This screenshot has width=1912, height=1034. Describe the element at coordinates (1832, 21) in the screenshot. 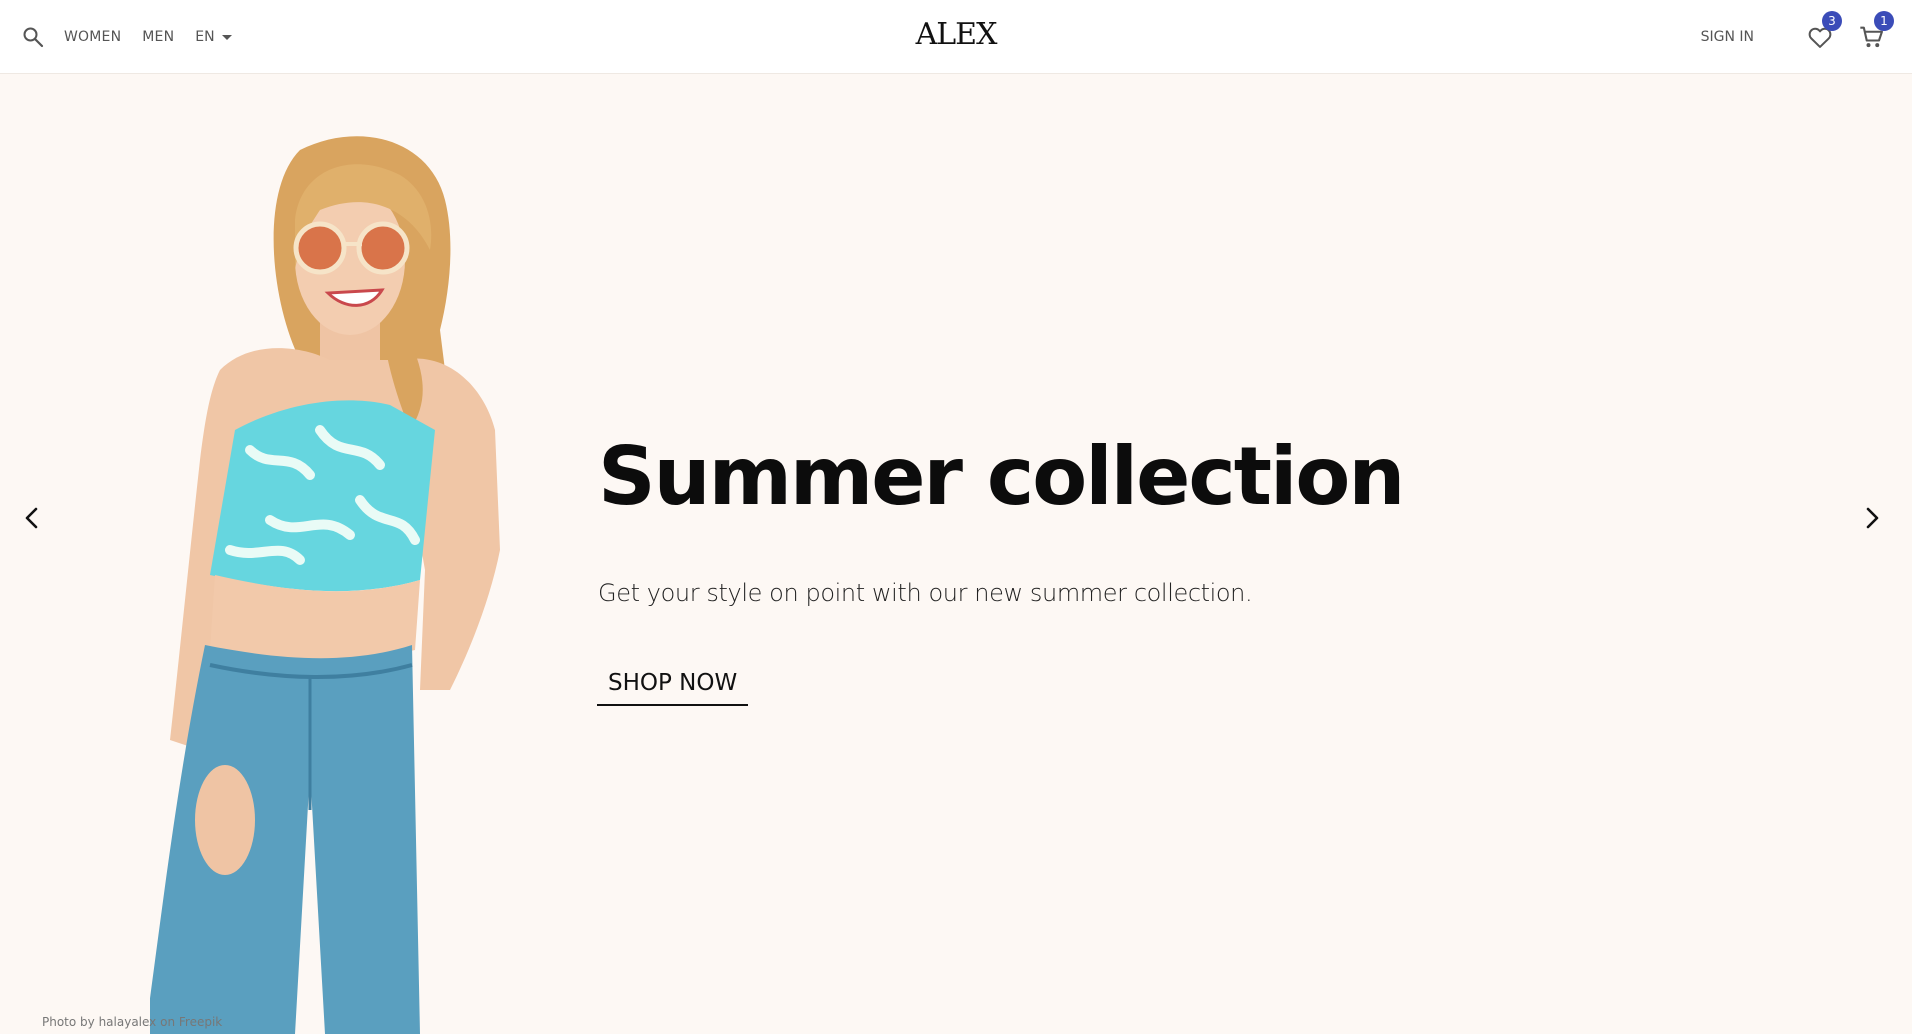

I see `wishlist-count-badge: 3` at that location.